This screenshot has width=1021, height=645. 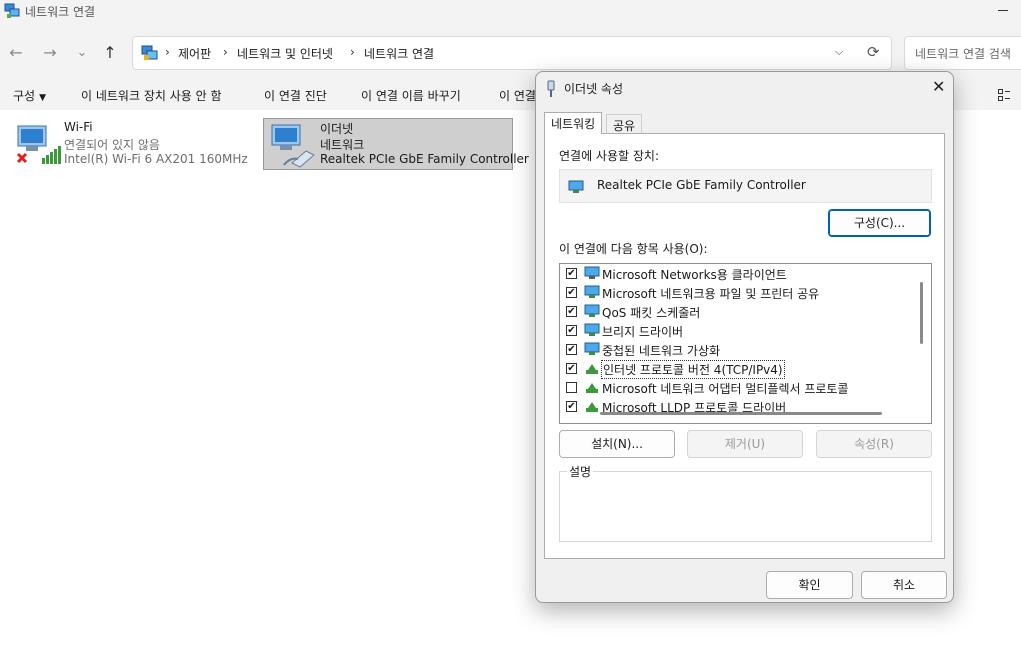 What do you see at coordinates (651, 313) in the screenshot?
I see `item-label: QoS 패킷 스케줄러` at bounding box center [651, 313].